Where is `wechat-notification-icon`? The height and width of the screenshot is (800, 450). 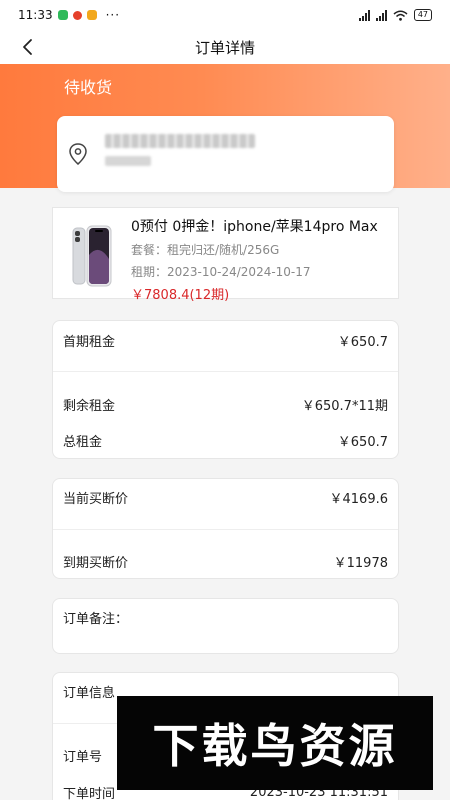
wechat-notification-icon is located at coordinates (62, 15).